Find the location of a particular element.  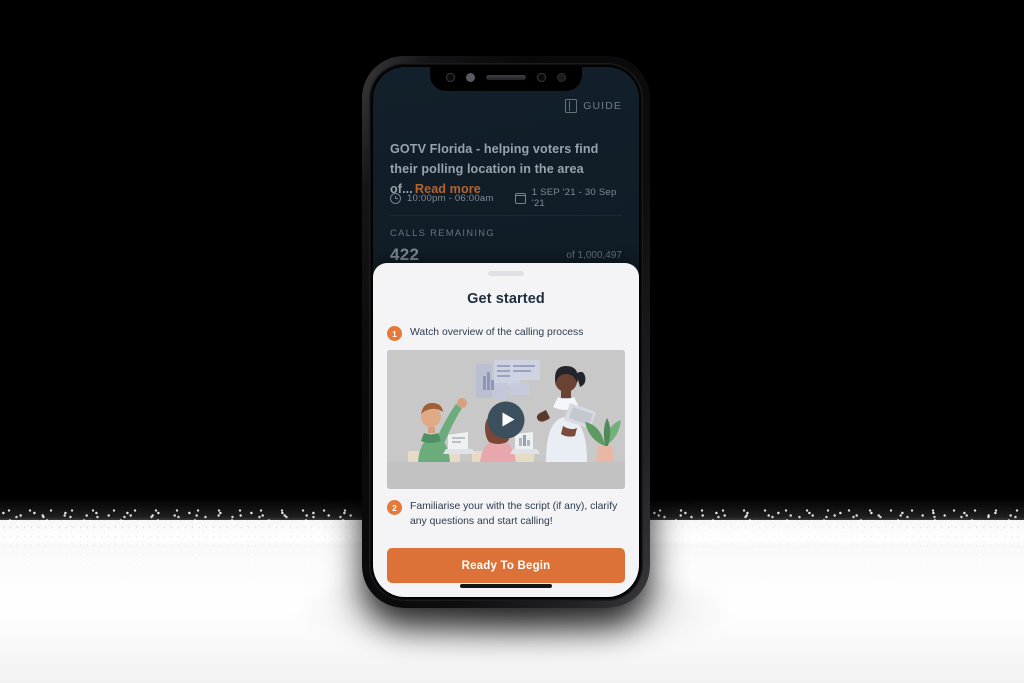

guide-button: GUIDE is located at coordinates (593, 106).